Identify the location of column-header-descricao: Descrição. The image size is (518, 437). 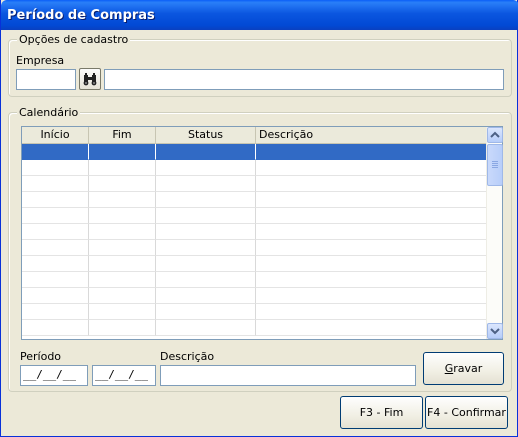
(371, 135).